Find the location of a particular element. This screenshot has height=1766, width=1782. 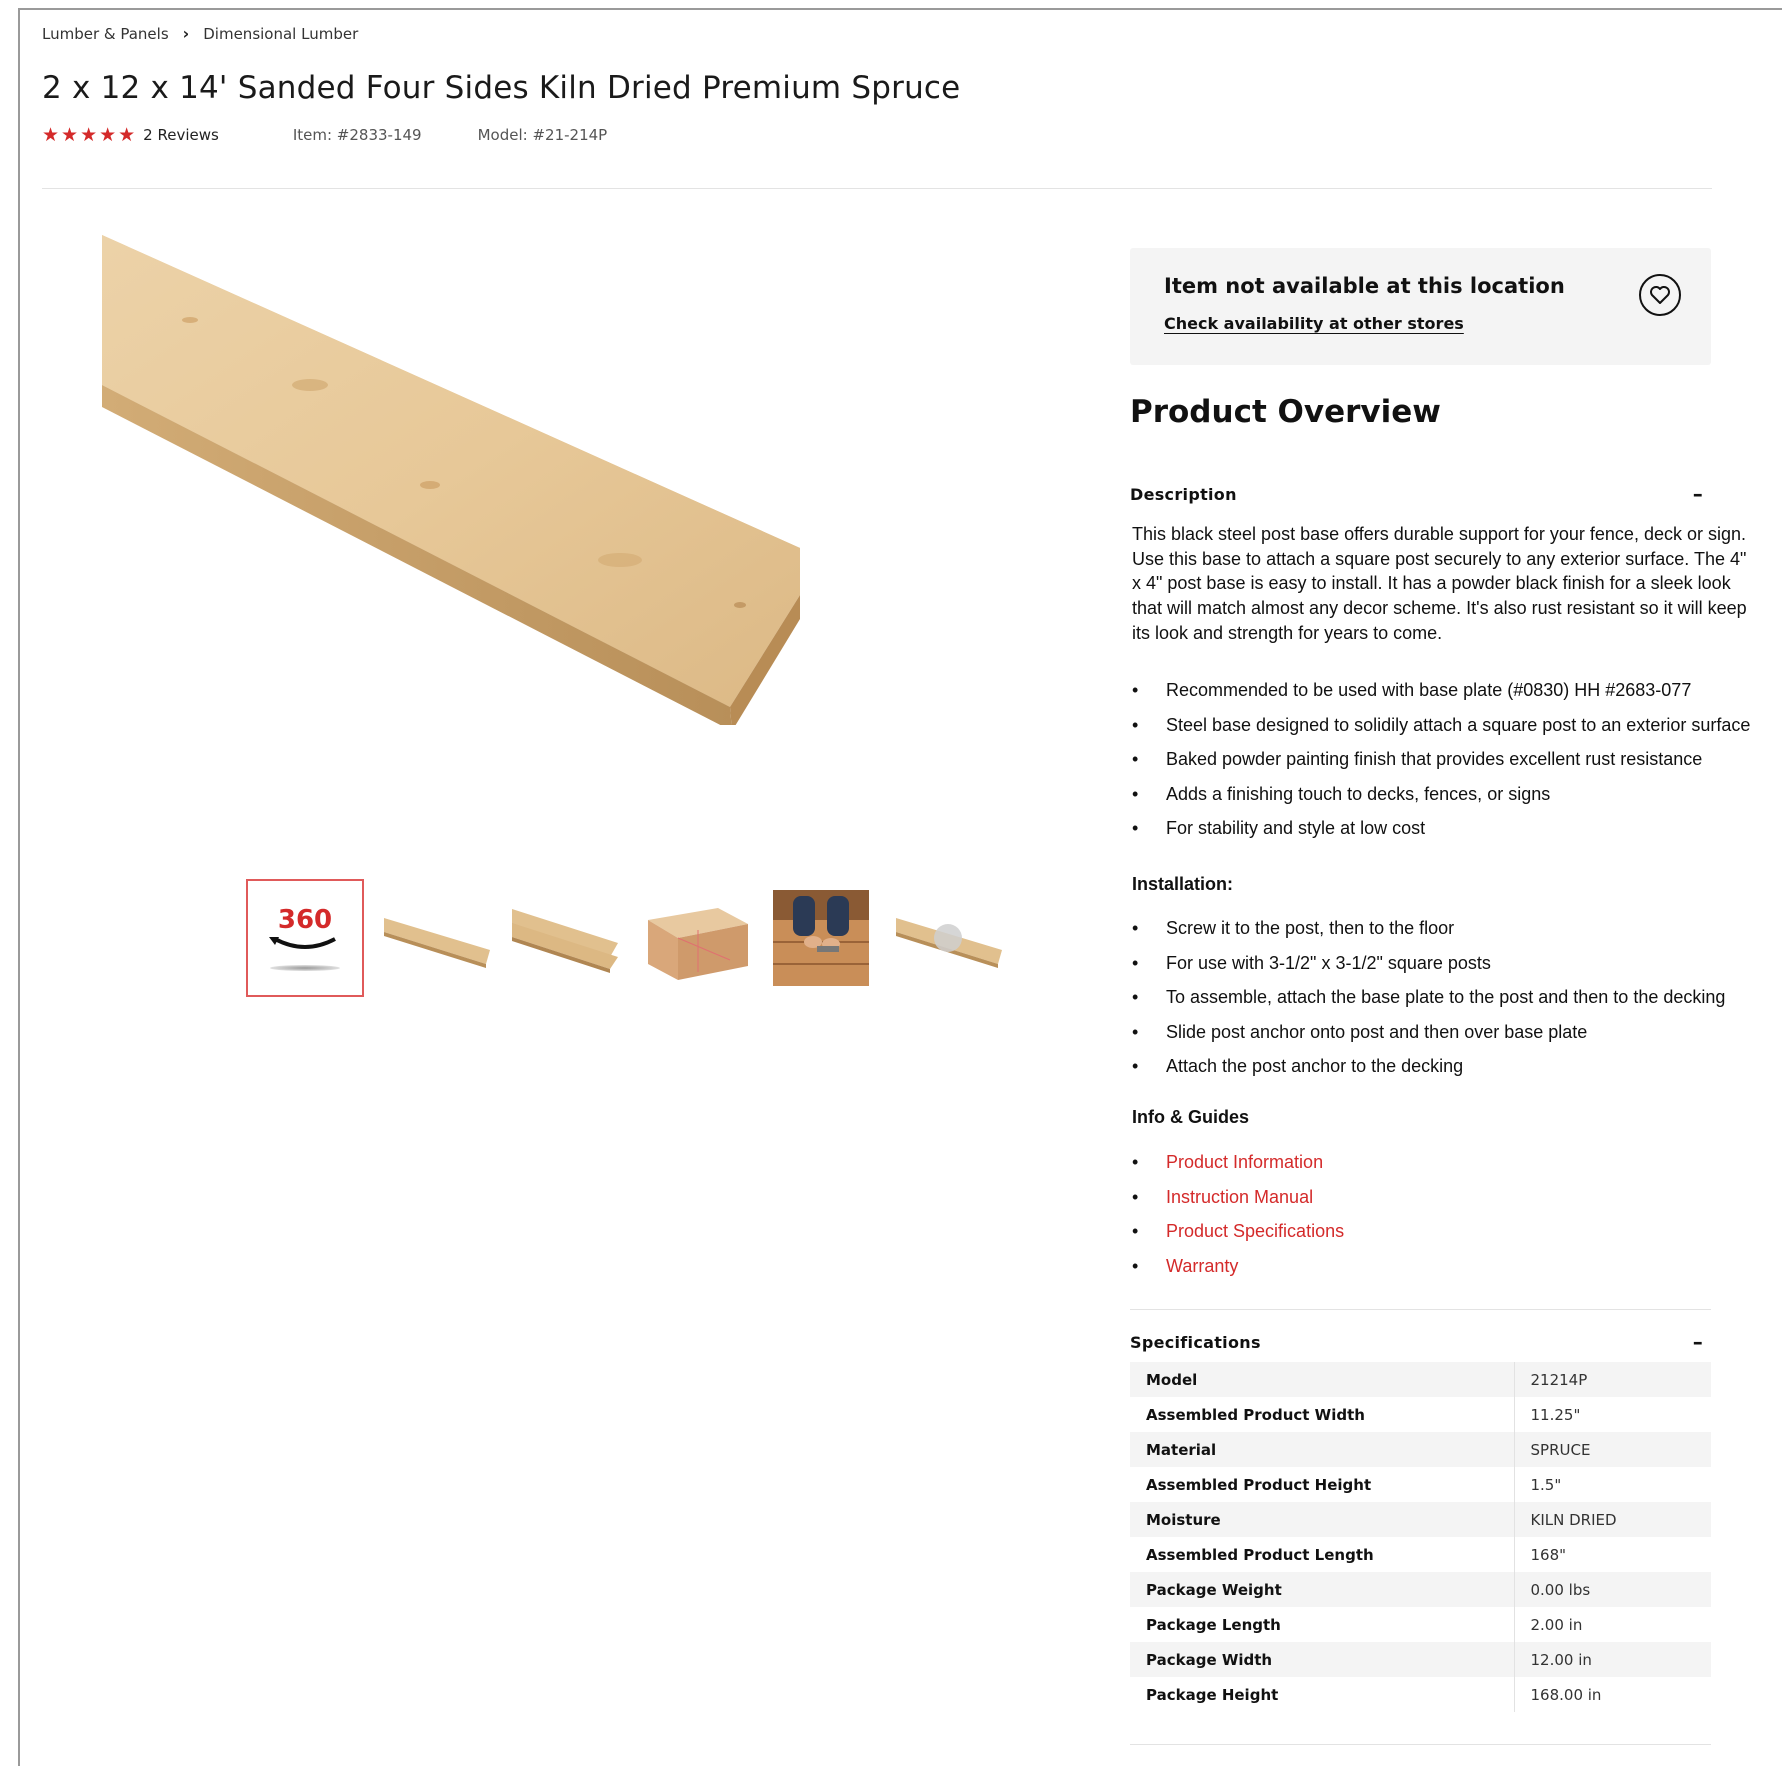

breadcrumb-dimensional-lumber: Dimensional Lumber is located at coordinates (280, 34).